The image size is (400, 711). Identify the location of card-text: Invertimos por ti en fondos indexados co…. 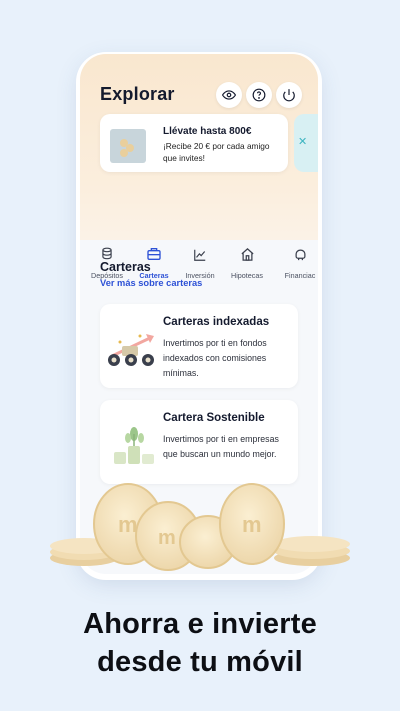
(215, 358).